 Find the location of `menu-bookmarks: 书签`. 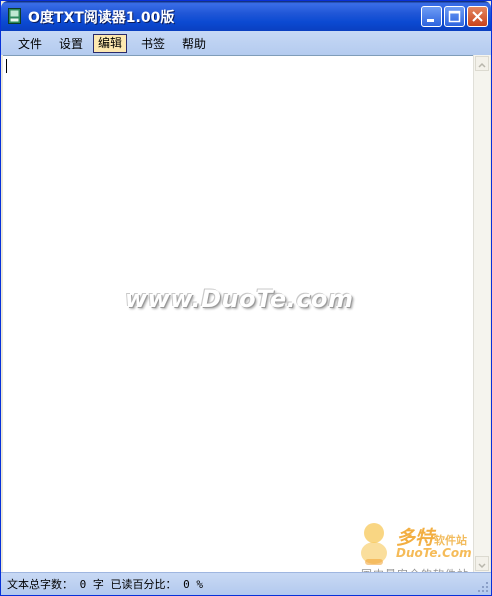

menu-bookmarks: 书签 is located at coordinates (153, 44).